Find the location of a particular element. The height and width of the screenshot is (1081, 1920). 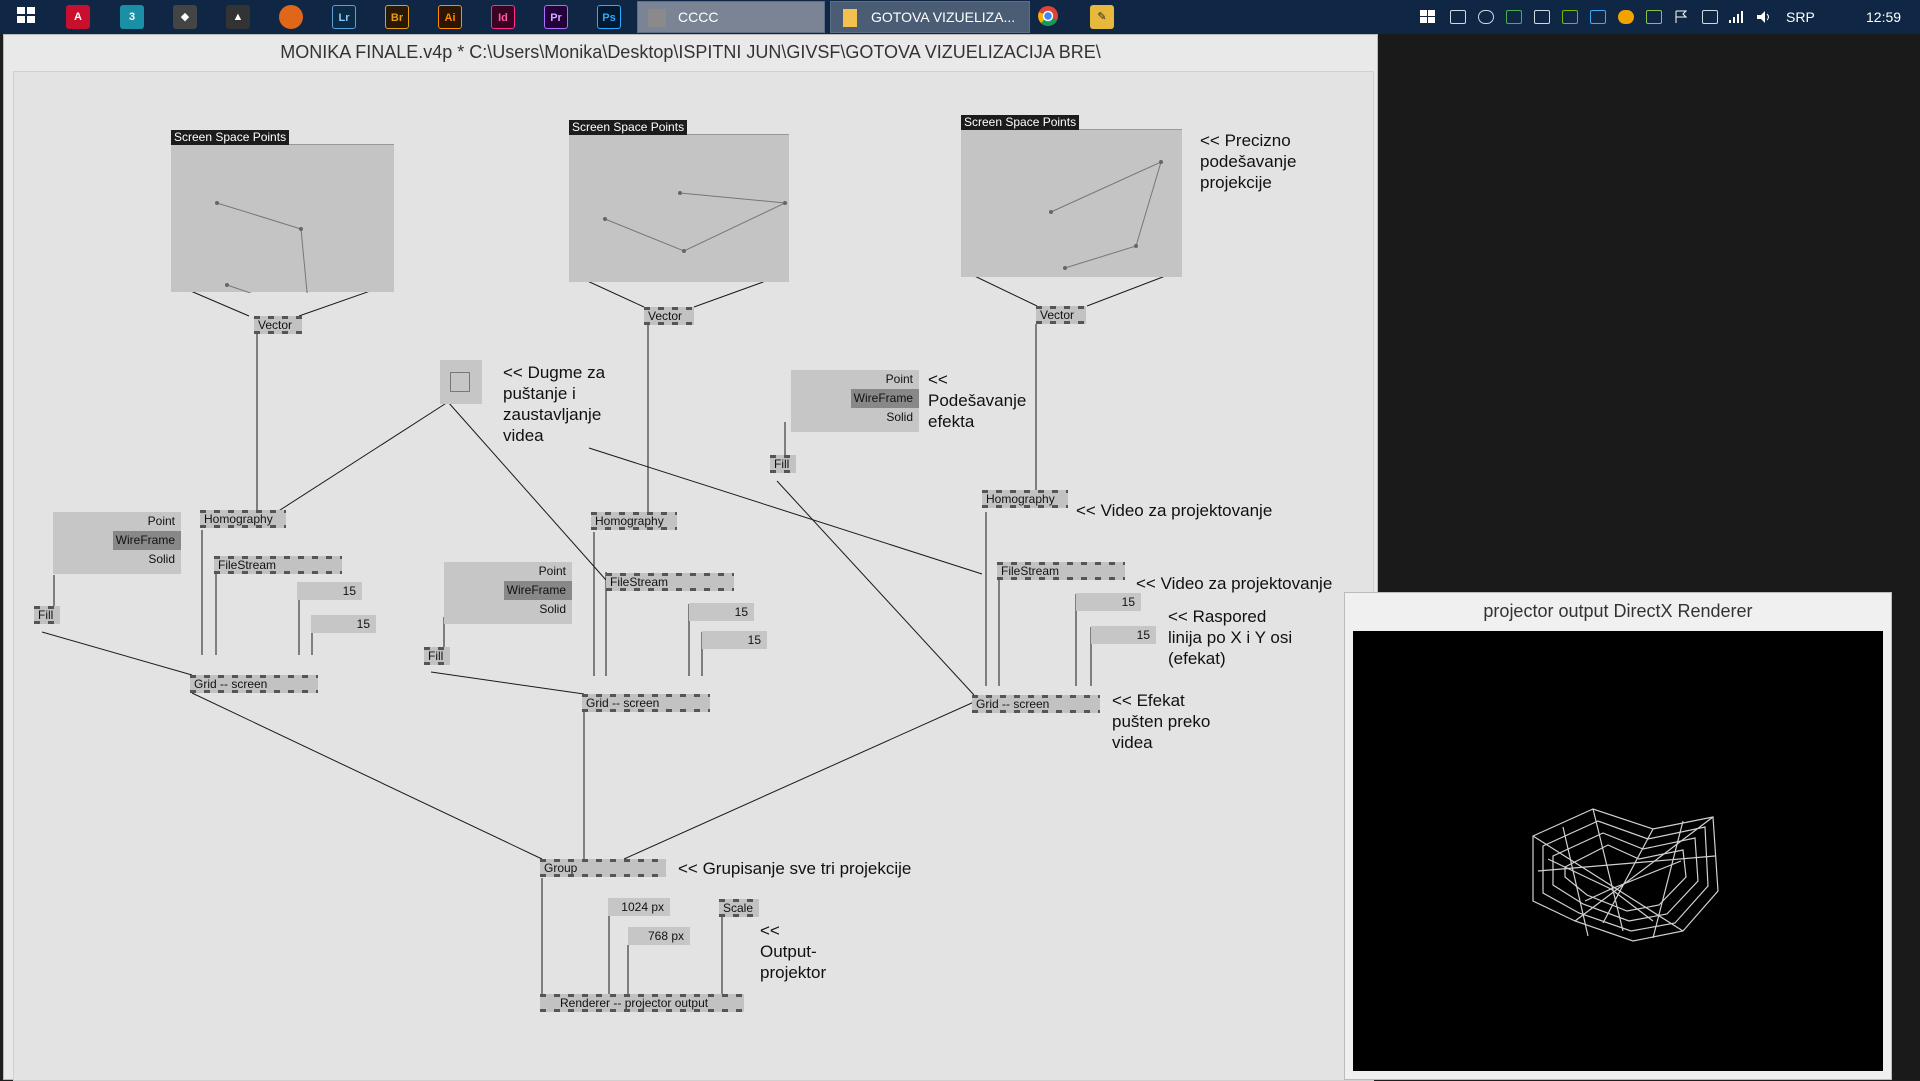

comment-effect-over-video: << Efekat pušten preko videa is located at coordinates (1161, 721).